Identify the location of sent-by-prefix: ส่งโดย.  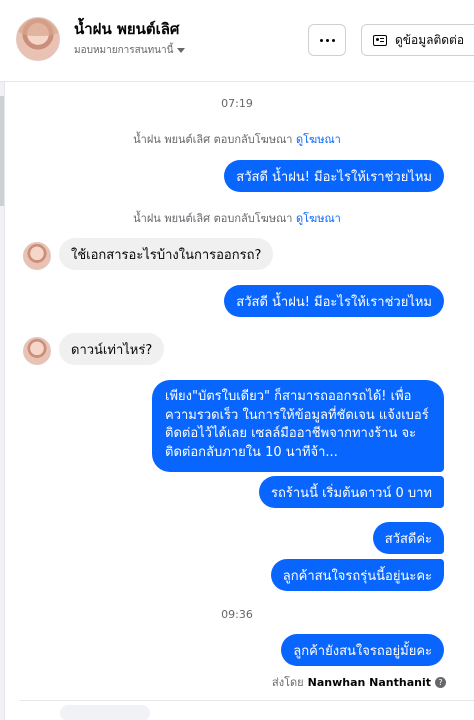
(288, 682).